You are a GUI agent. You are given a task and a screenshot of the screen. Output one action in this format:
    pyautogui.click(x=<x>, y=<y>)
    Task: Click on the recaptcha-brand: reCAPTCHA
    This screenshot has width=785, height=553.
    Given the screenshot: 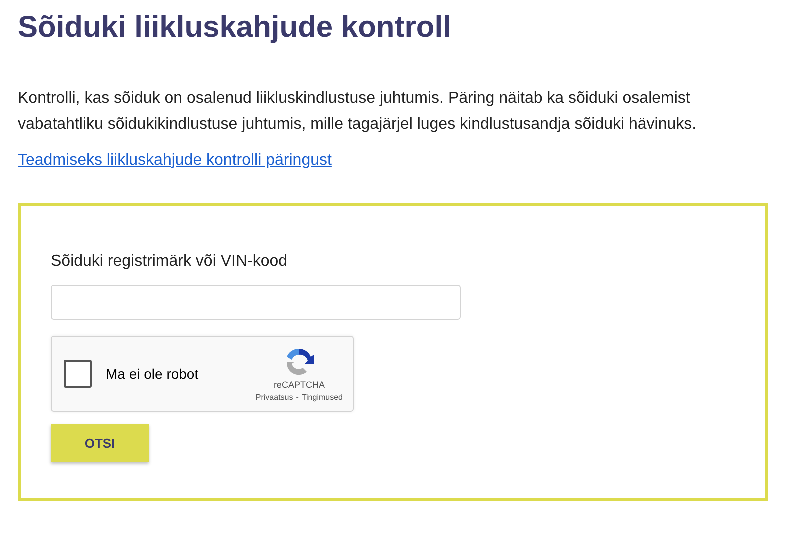 What is the action you would take?
    pyautogui.click(x=299, y=385)
    